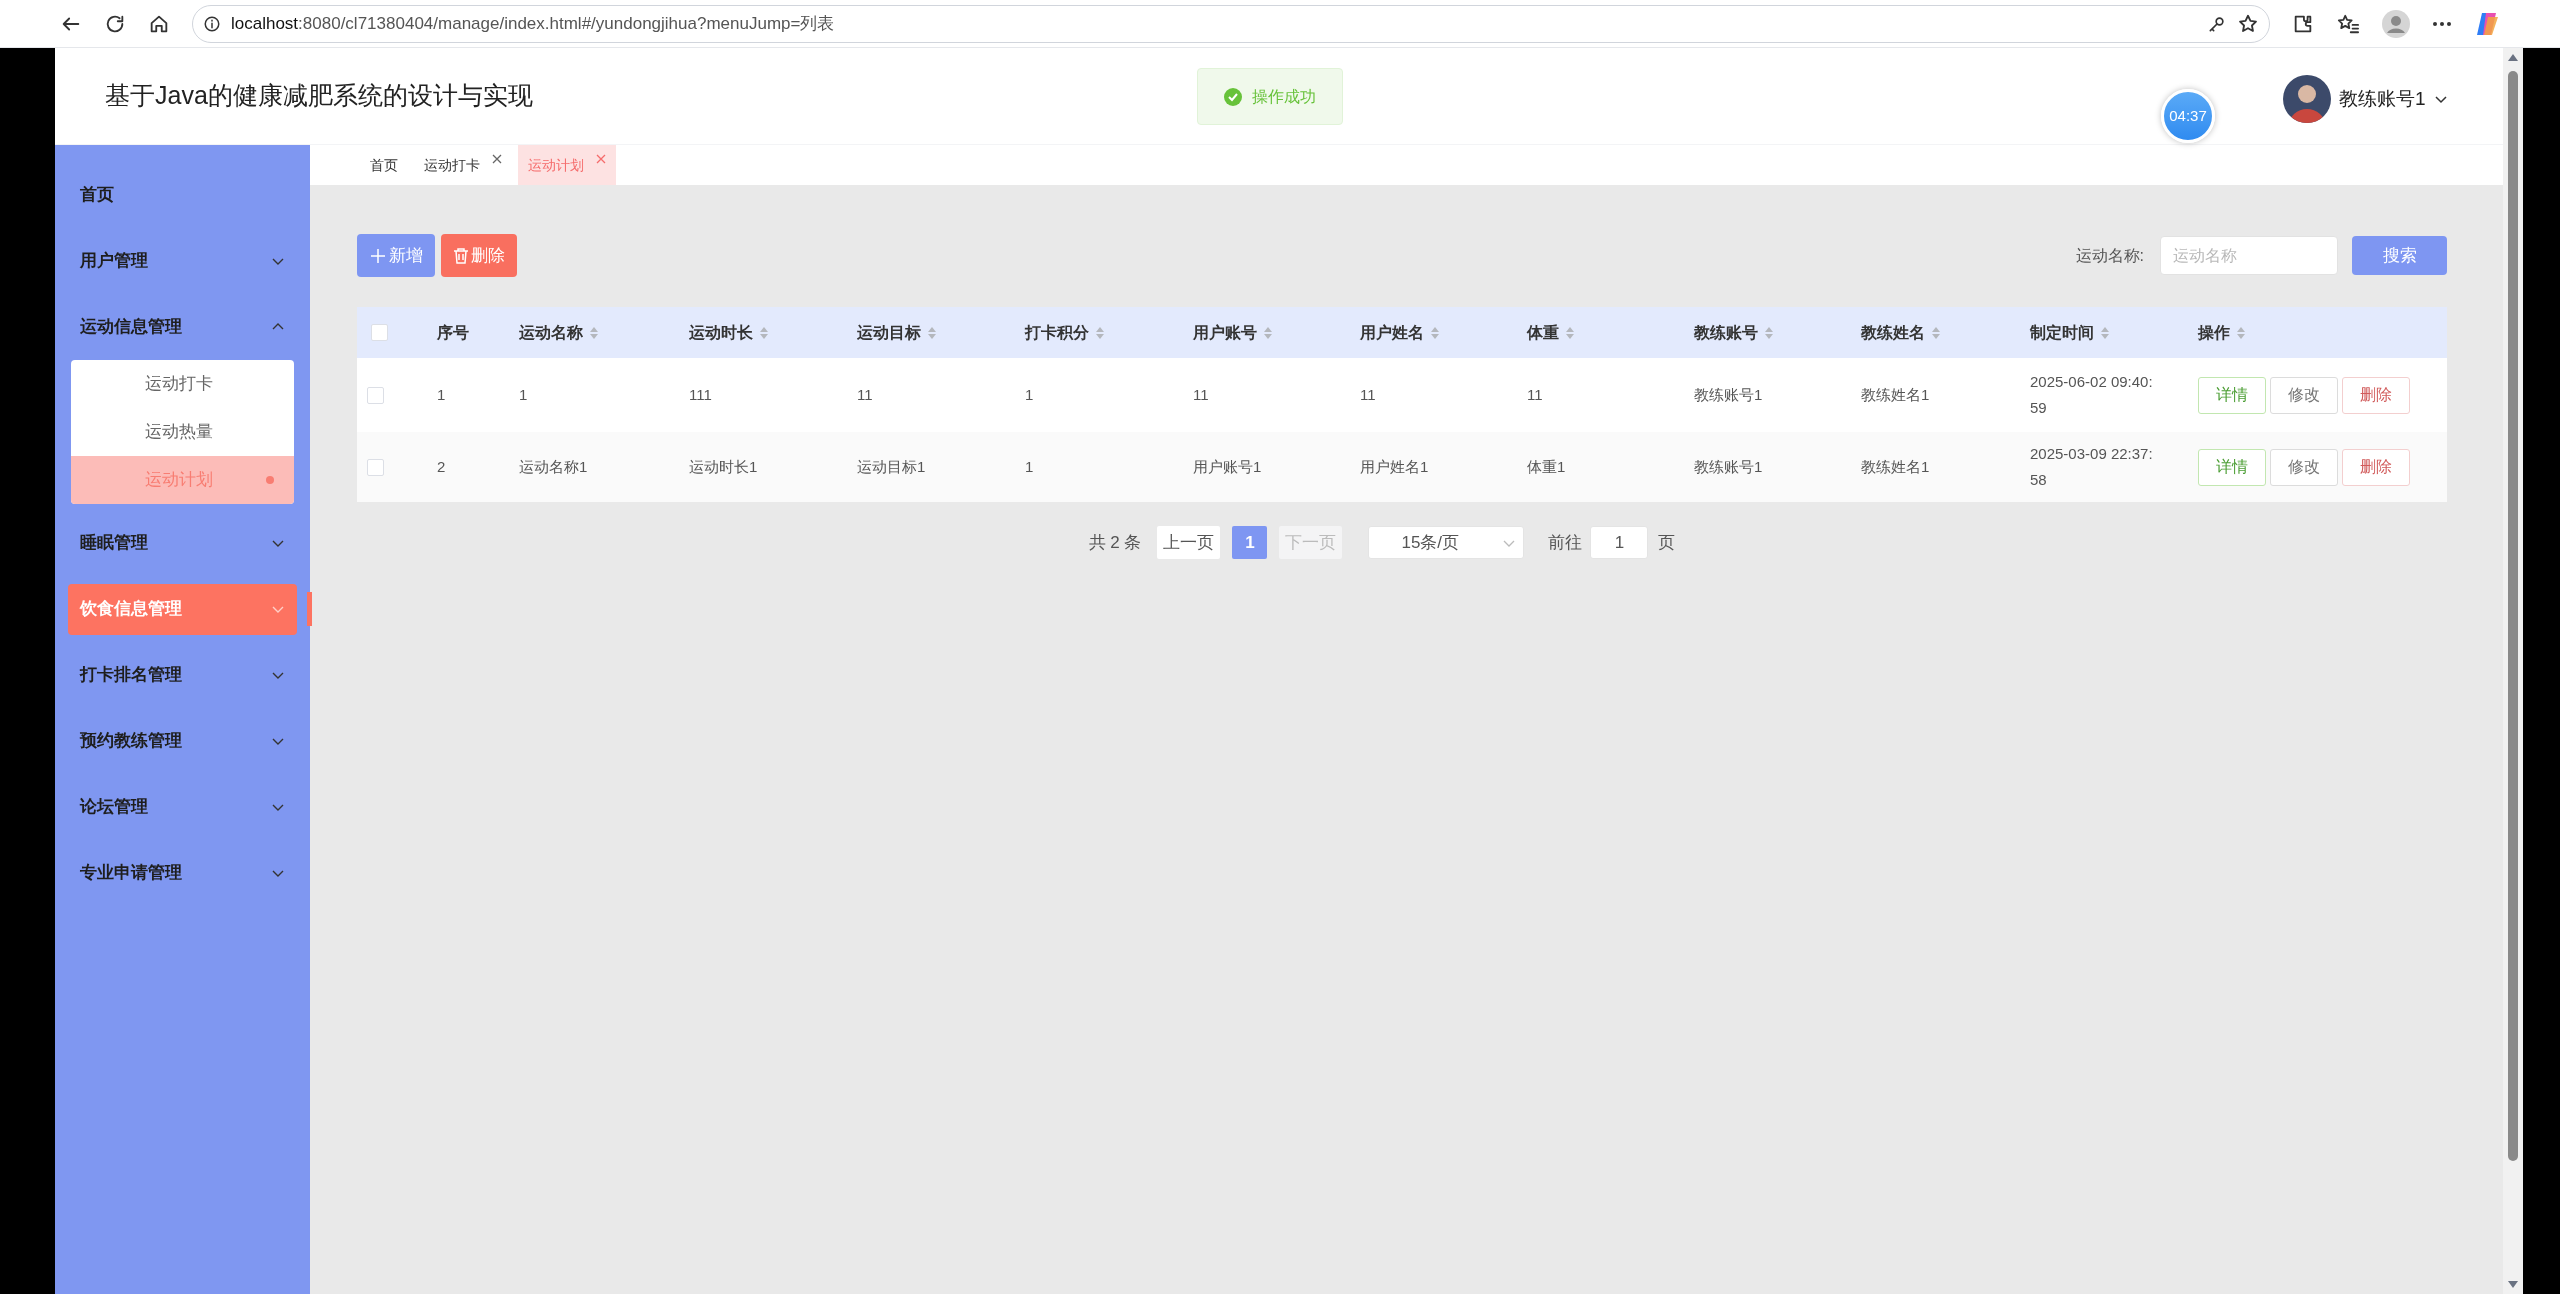 Image resolution: width=2560 pixels, height=1294 pixels. Describe the element at coordinates (309, 609) in the screenshot. I see `hover-indicator` at that location.